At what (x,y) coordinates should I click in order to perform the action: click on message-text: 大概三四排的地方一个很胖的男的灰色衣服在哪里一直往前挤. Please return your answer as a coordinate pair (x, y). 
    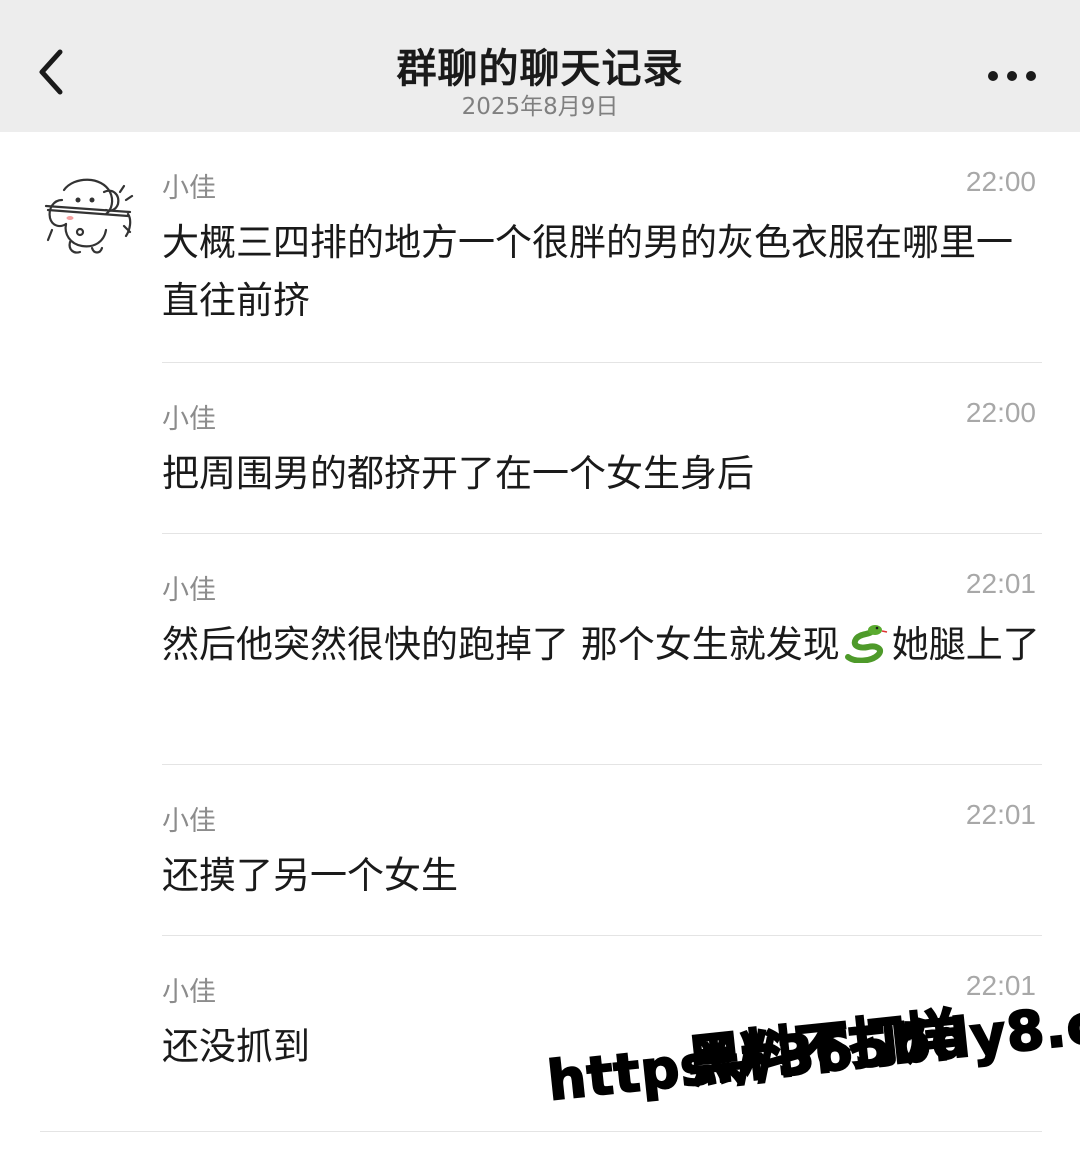
    Looking at the image, I should click on (587, 271).